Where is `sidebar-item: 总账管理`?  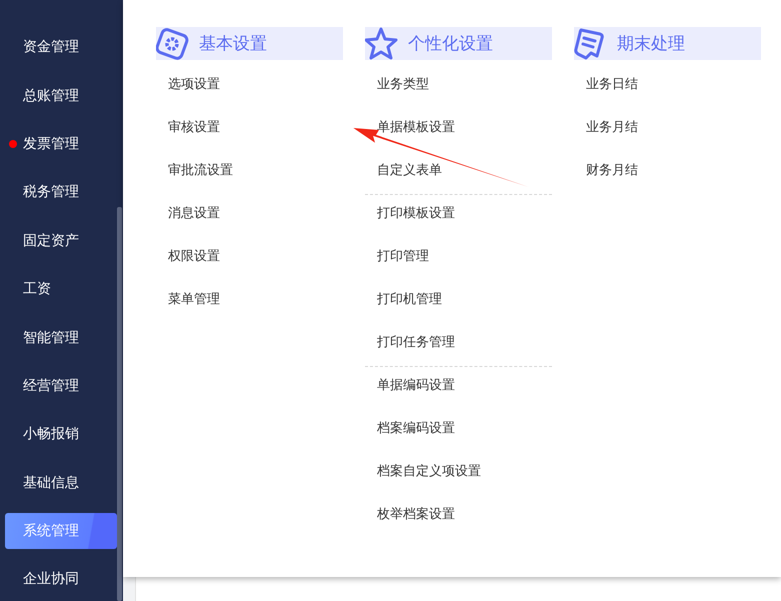
sidebar-item: 总账管理 is located at coordinates (61, 96).